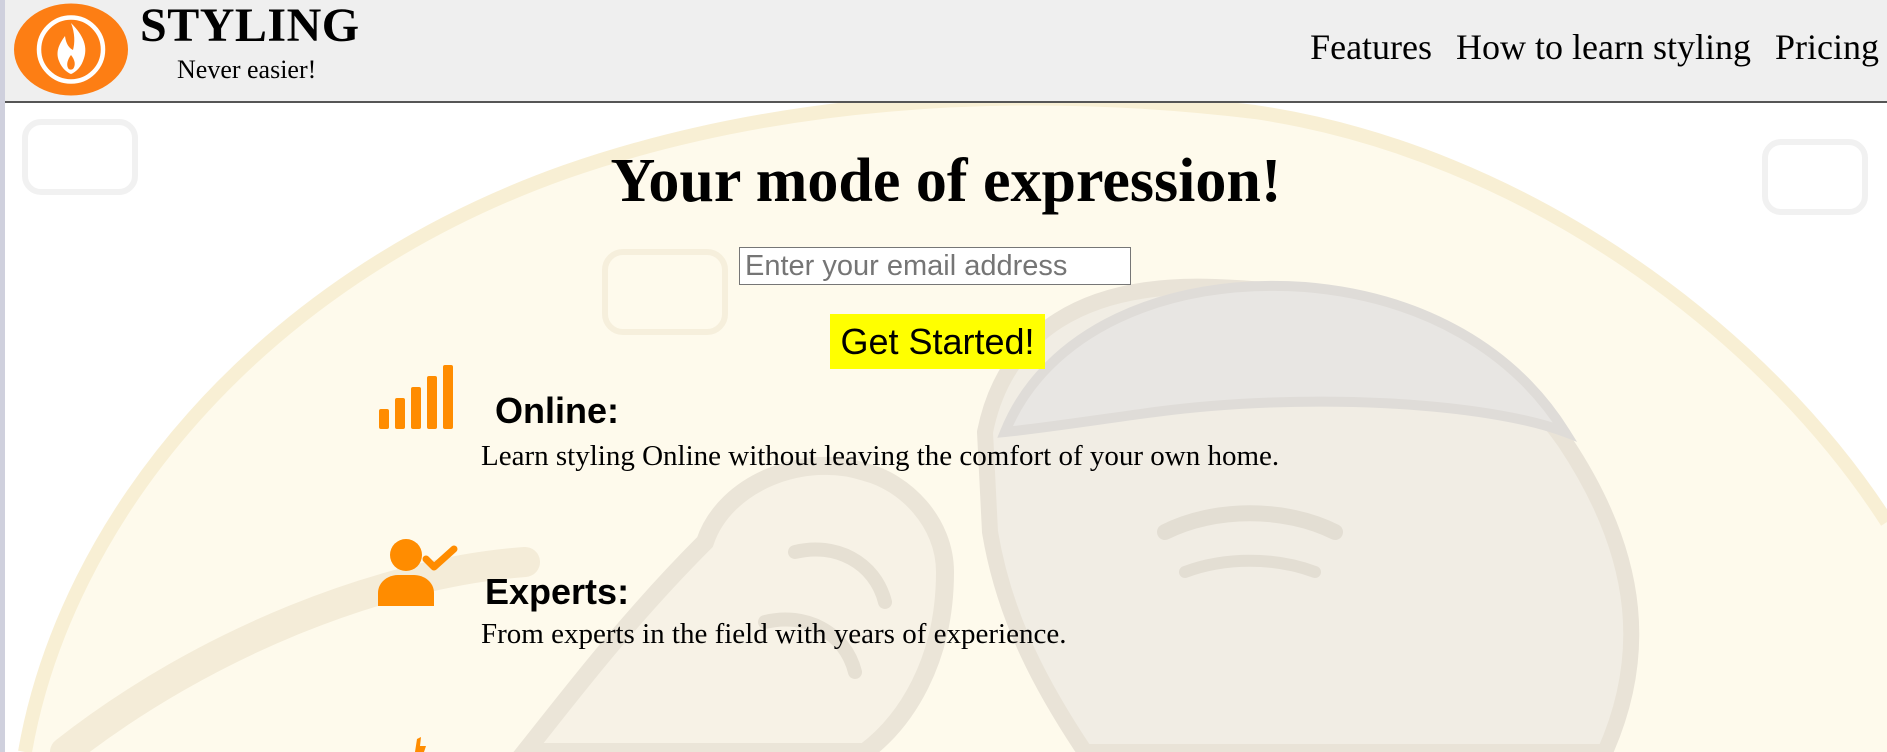 This screenshot has width=1887, height=752. Describe the element at coordinates (557, 410) in the screenshot. I see `feature-heading-online: Online:` at that location.